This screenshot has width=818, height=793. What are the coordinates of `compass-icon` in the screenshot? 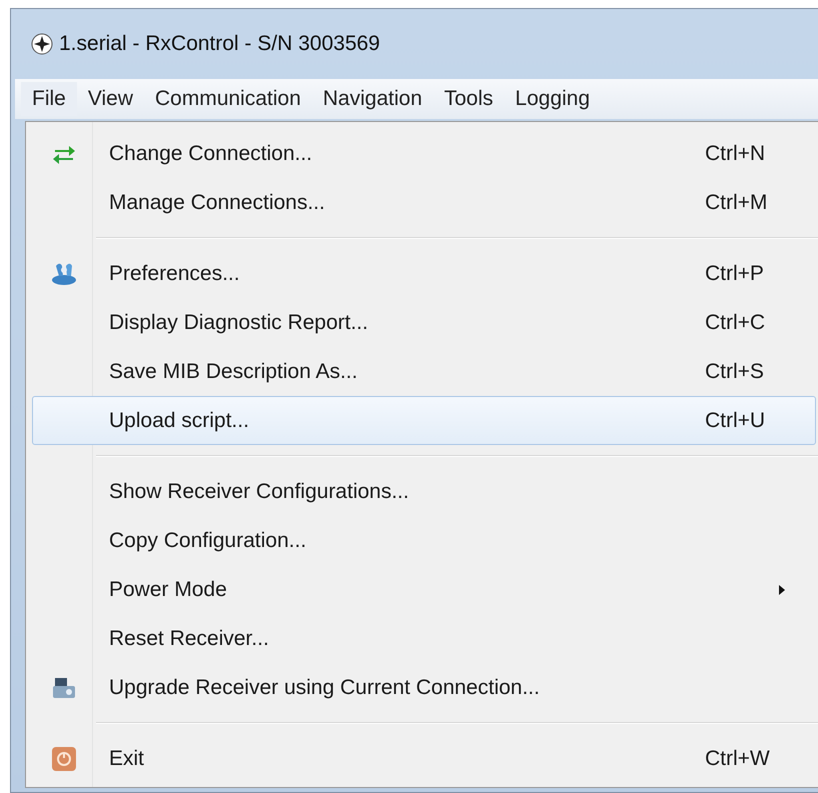 It's located at (42, 44).